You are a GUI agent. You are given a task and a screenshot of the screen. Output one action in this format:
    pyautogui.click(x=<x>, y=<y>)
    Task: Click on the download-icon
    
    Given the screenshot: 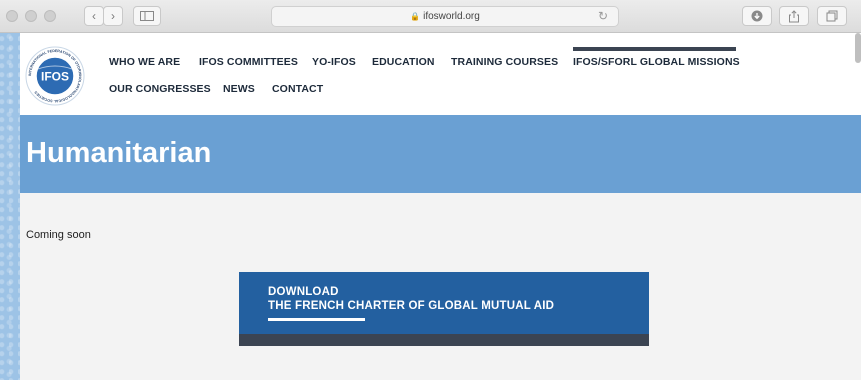 What is the action you would take?
    pyautogui.click(x=757, y=16)
    